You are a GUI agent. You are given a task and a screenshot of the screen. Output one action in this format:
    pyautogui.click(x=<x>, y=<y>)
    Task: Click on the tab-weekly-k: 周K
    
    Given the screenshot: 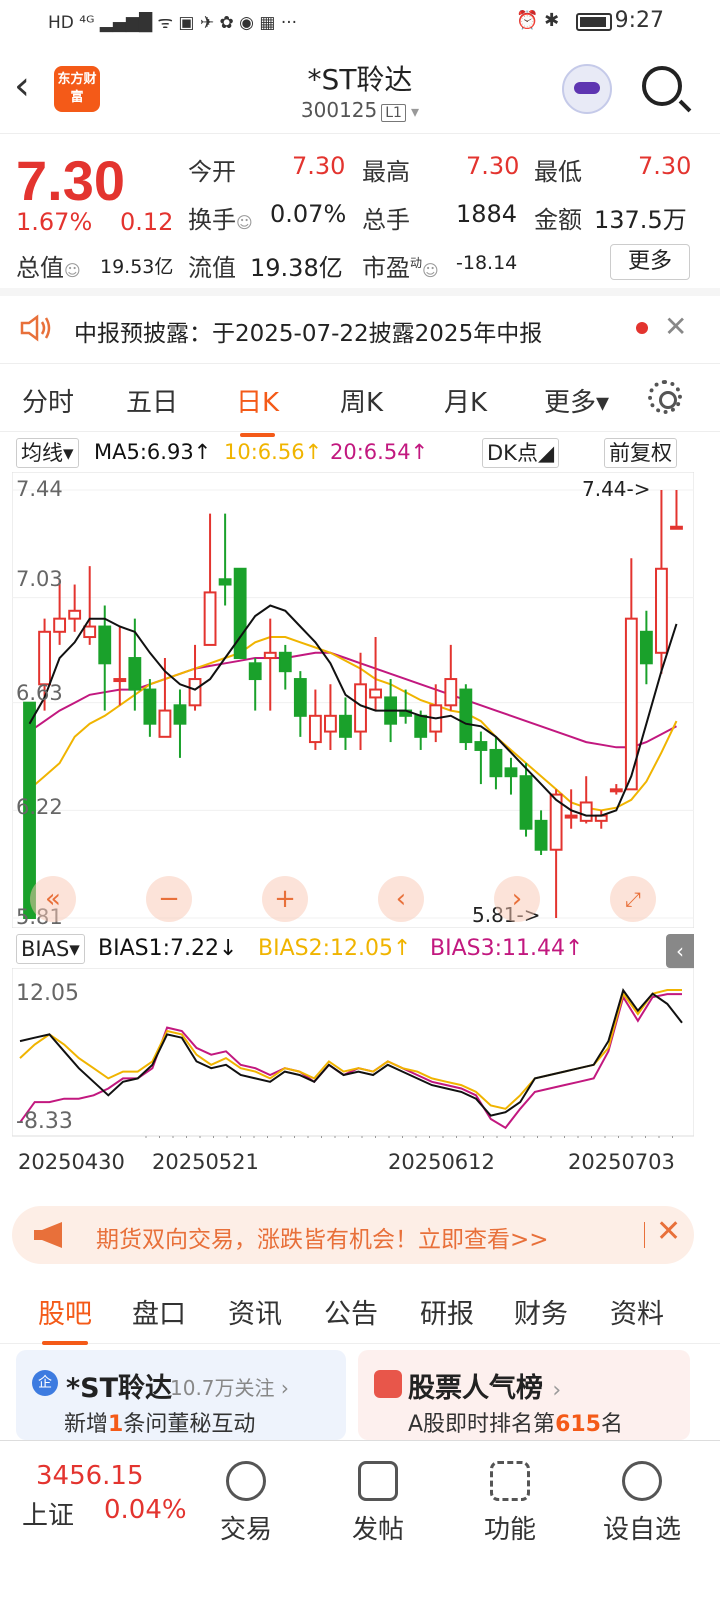 What is the action you would take?
    pyautogui.click(x=361, y=400)
    